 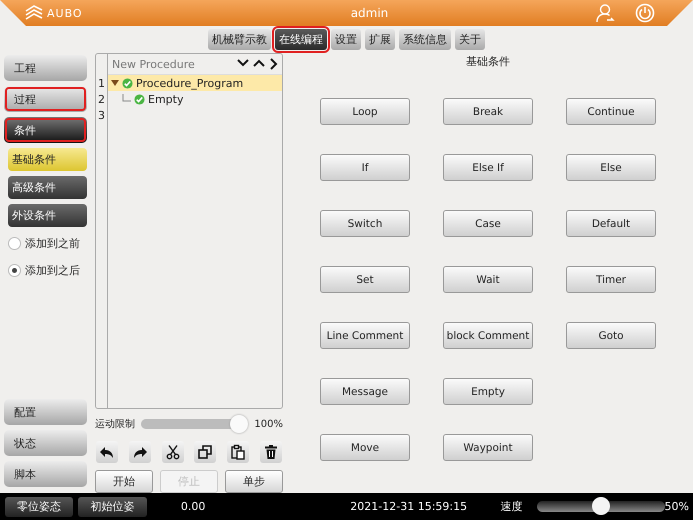 I want to click on nav-tab: 在线编程, so click(x=301, y=39).